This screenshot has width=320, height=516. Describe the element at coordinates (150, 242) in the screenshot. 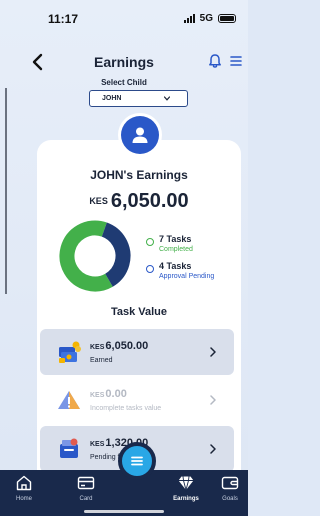

I see `legend-completed-dot` at that location.